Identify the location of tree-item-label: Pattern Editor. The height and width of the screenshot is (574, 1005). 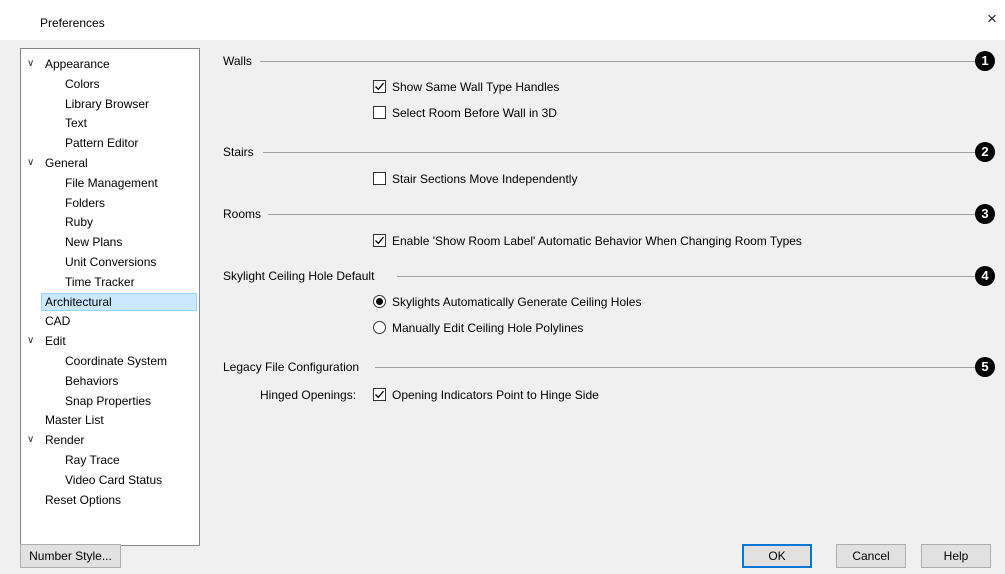
(102, 143).